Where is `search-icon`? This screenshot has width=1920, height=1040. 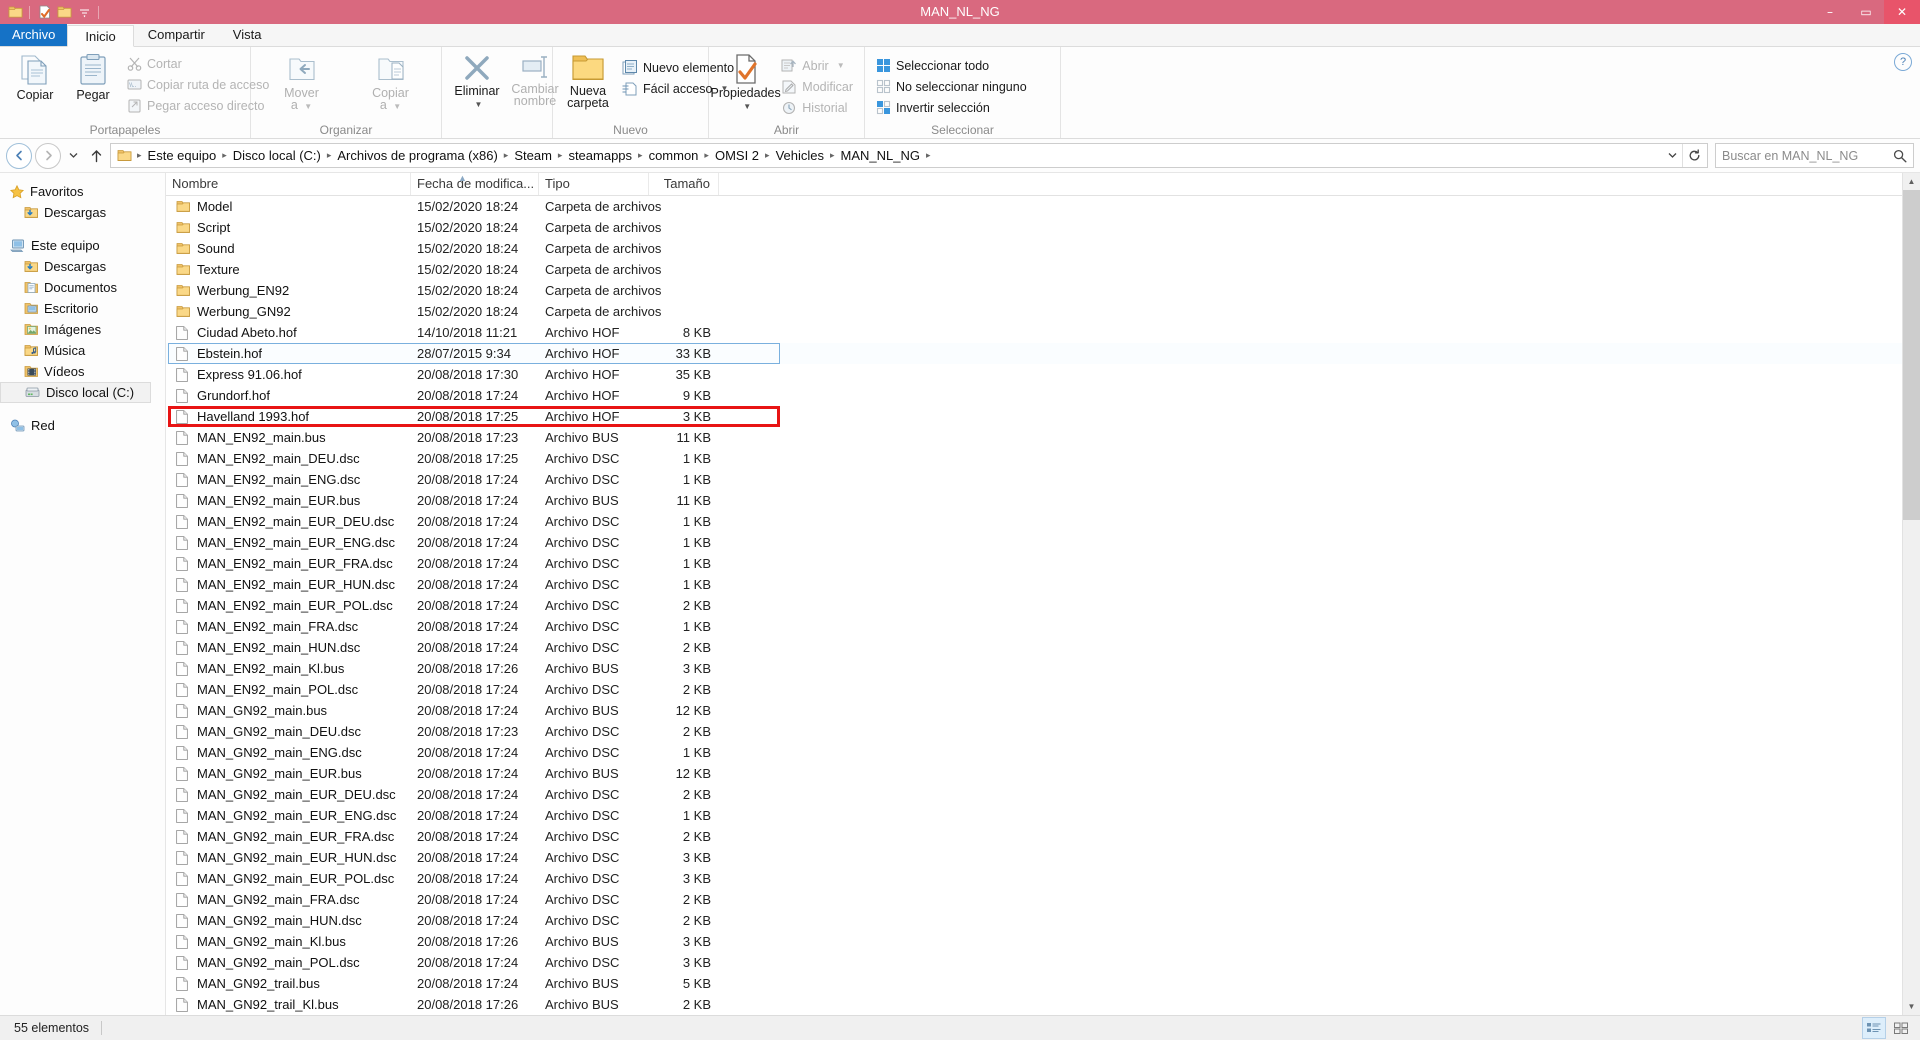
search-icon is located at coordinates (1900, 156).